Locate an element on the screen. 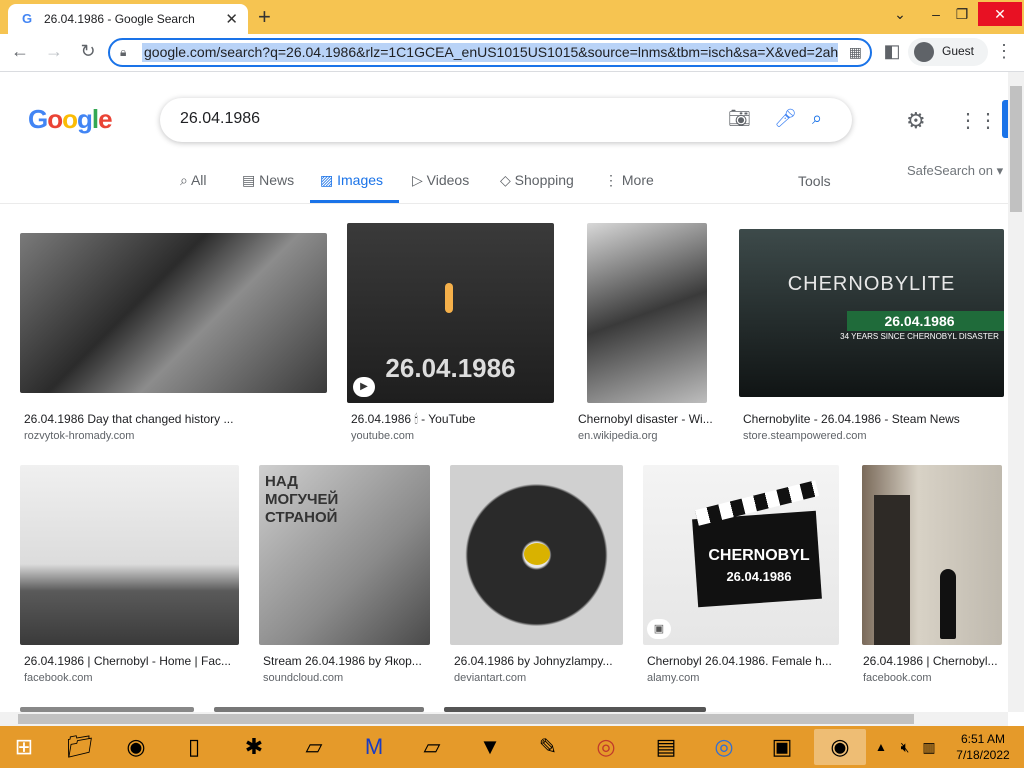 The width and height of the screenshot is (1024, 768). result-source-4: store.steampowered.com is located at coordinates (805, 436).